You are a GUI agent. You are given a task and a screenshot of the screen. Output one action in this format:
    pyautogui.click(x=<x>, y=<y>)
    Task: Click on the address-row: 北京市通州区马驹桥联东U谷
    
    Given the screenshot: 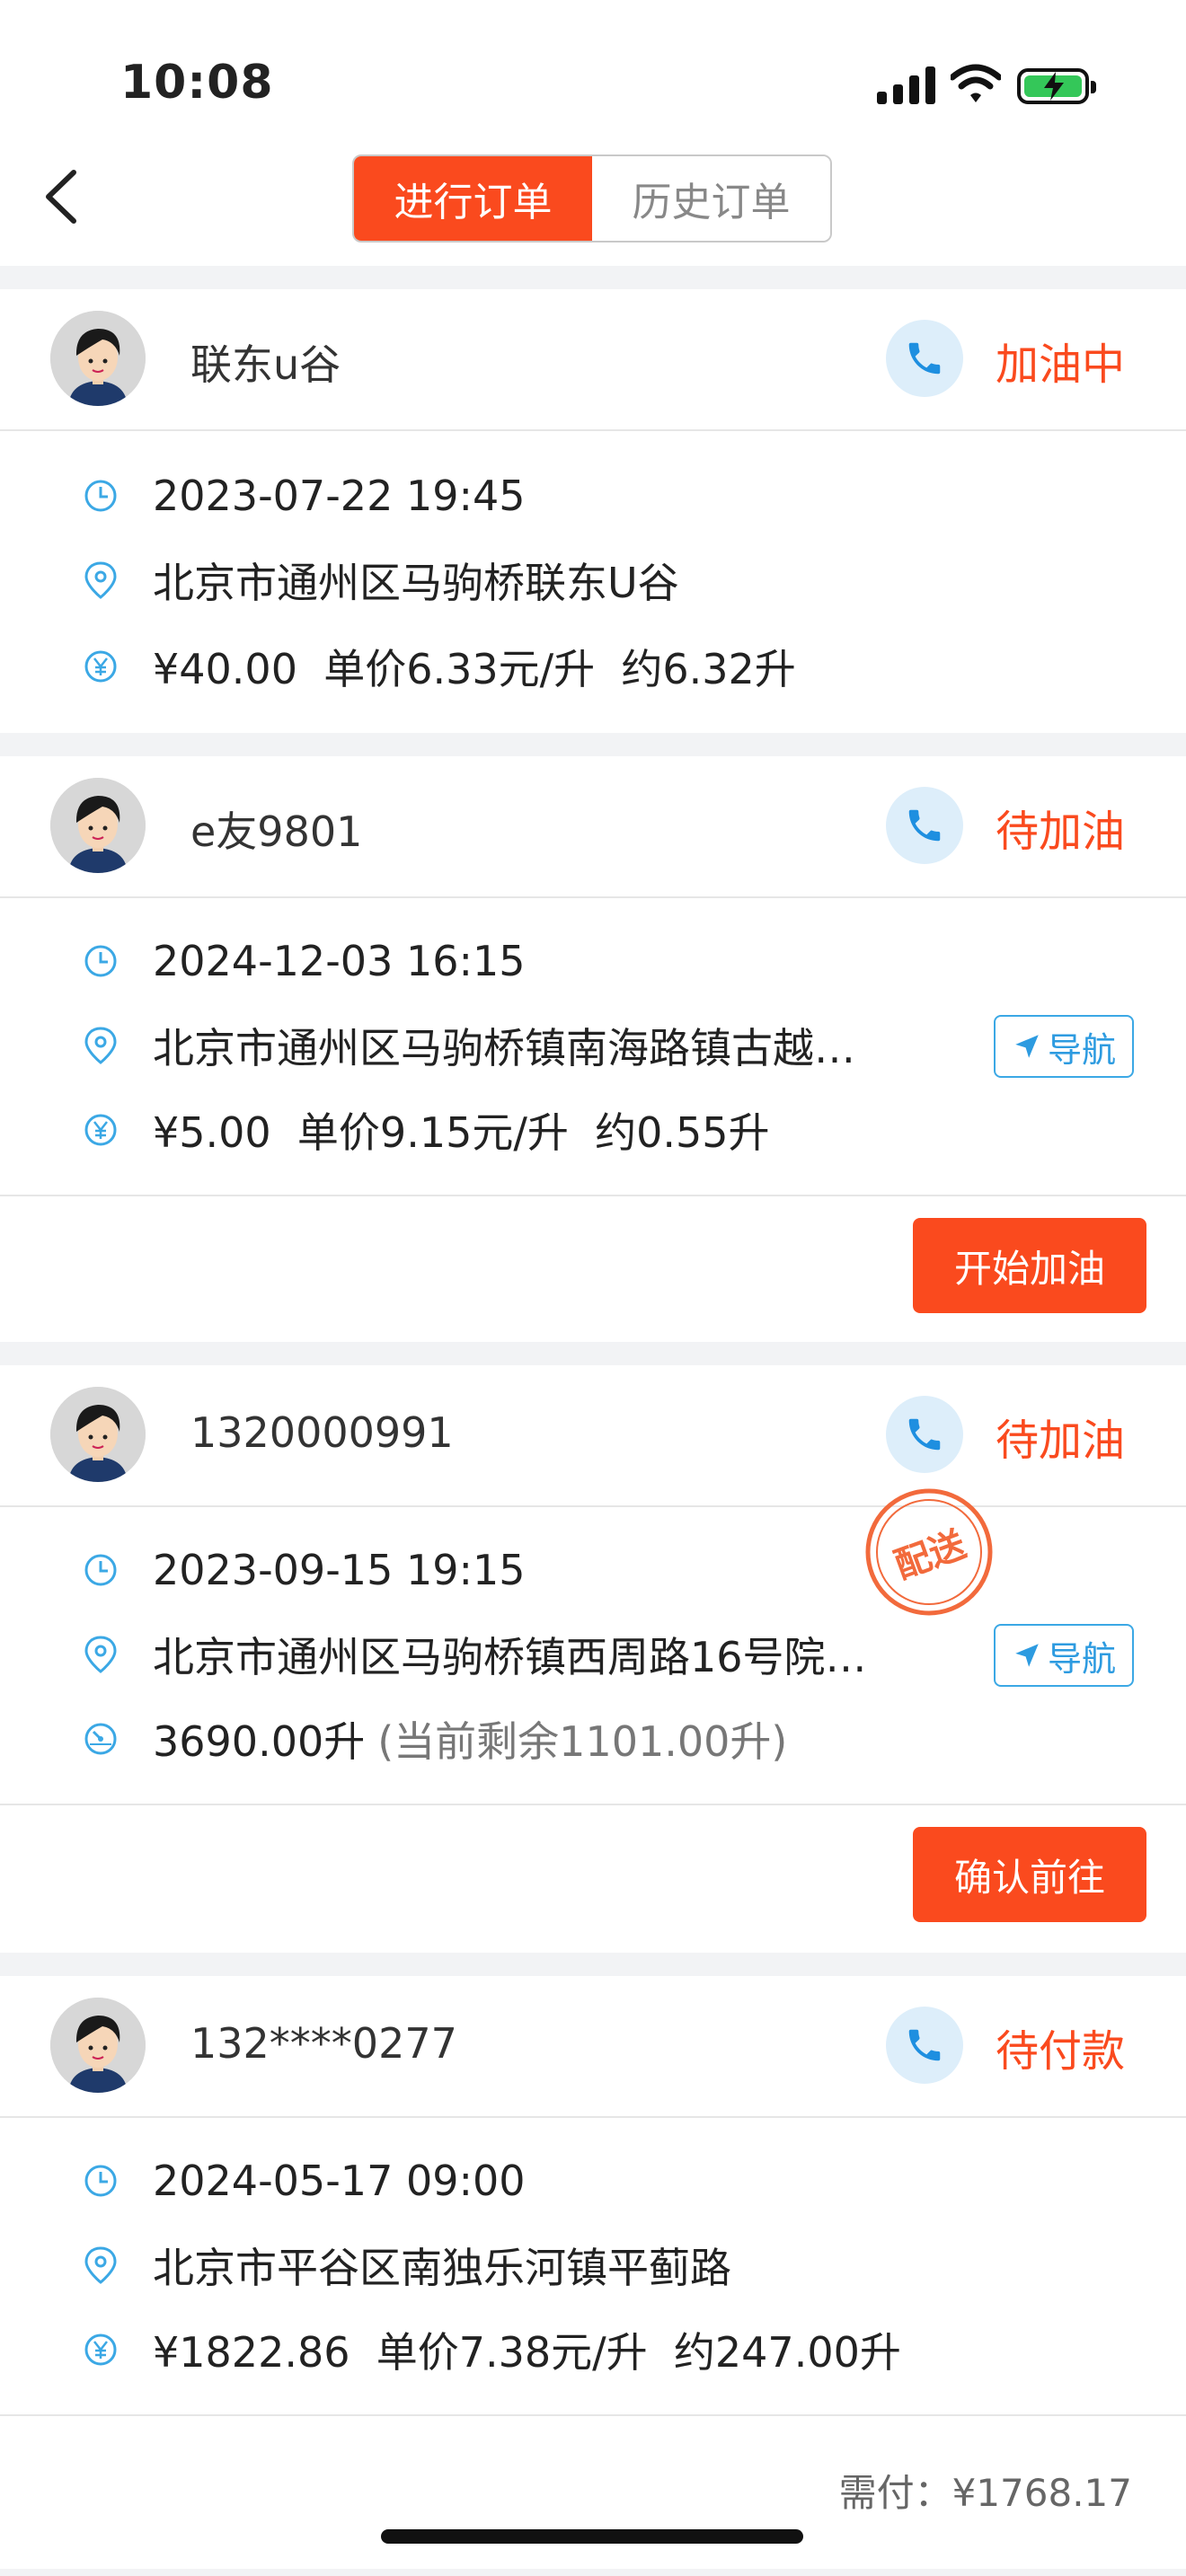 What is the action you would take?
    pyautogui.click(x=380, y=580)
    